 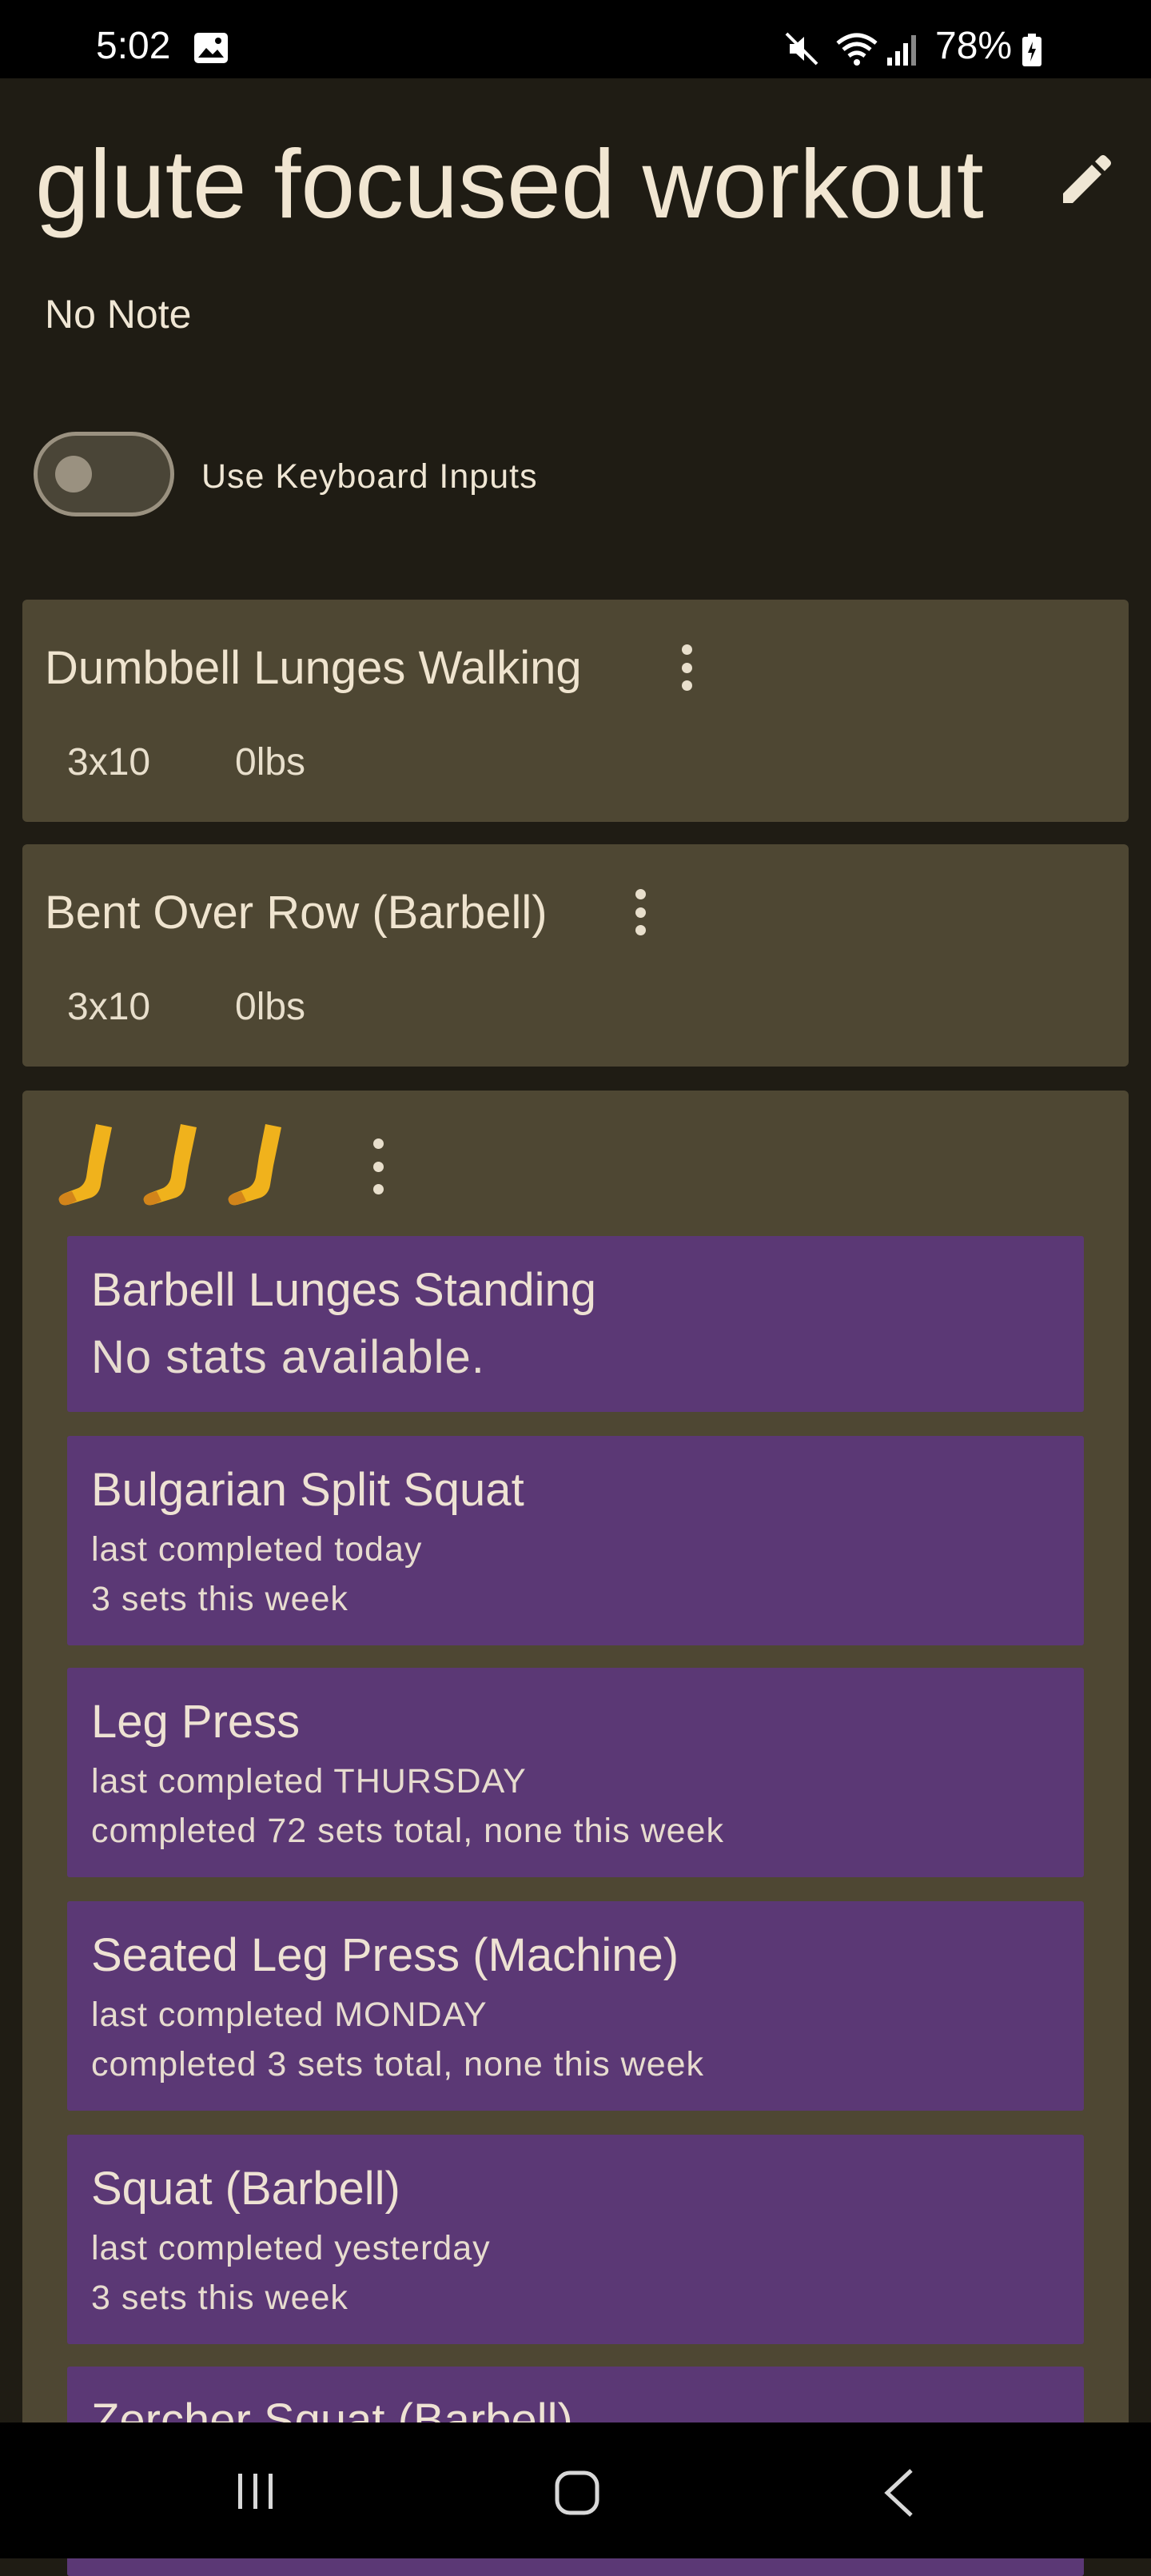 I want to click on suggestion-stats: No stats available., so click(x=288, y=1357).